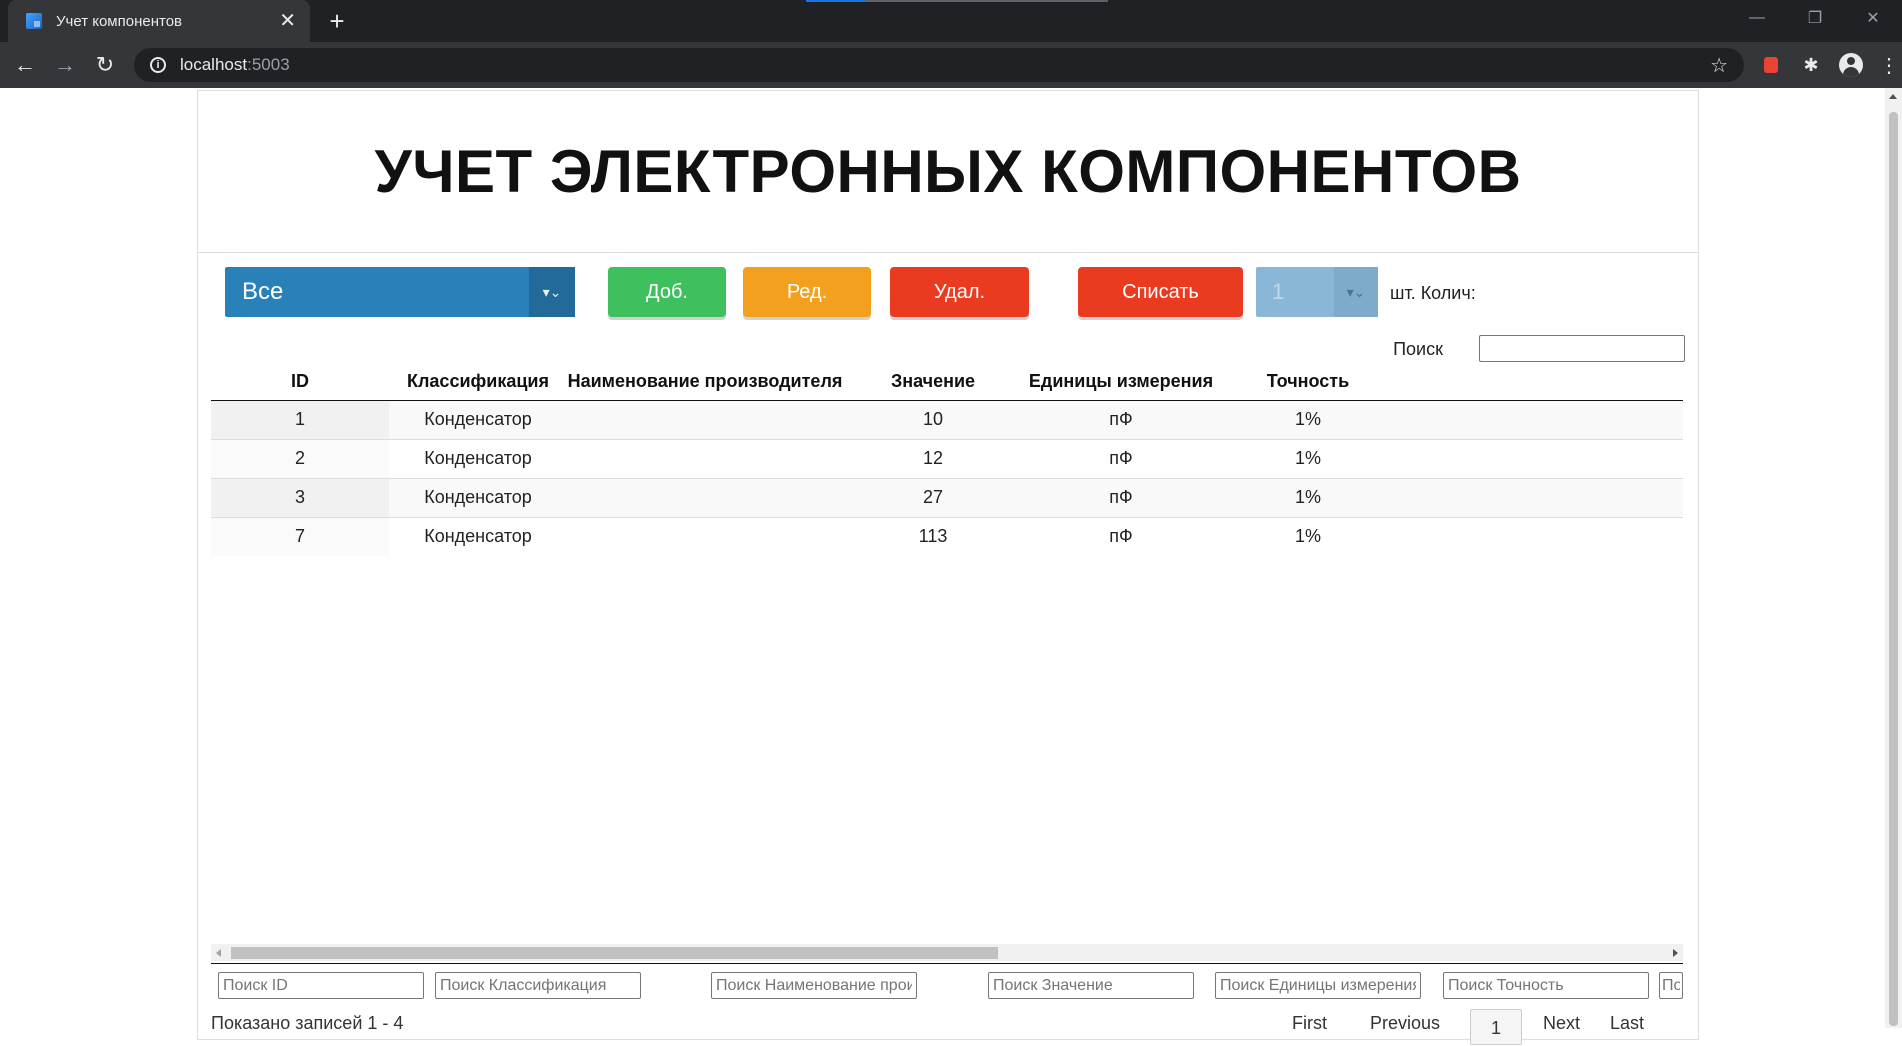 The width and height of the screenshot is (1902, 1046). What do you see at coordinates (1546, 985) in the screenshot?
I see `column-search-accuracy` at bounding box center [1546, 985].